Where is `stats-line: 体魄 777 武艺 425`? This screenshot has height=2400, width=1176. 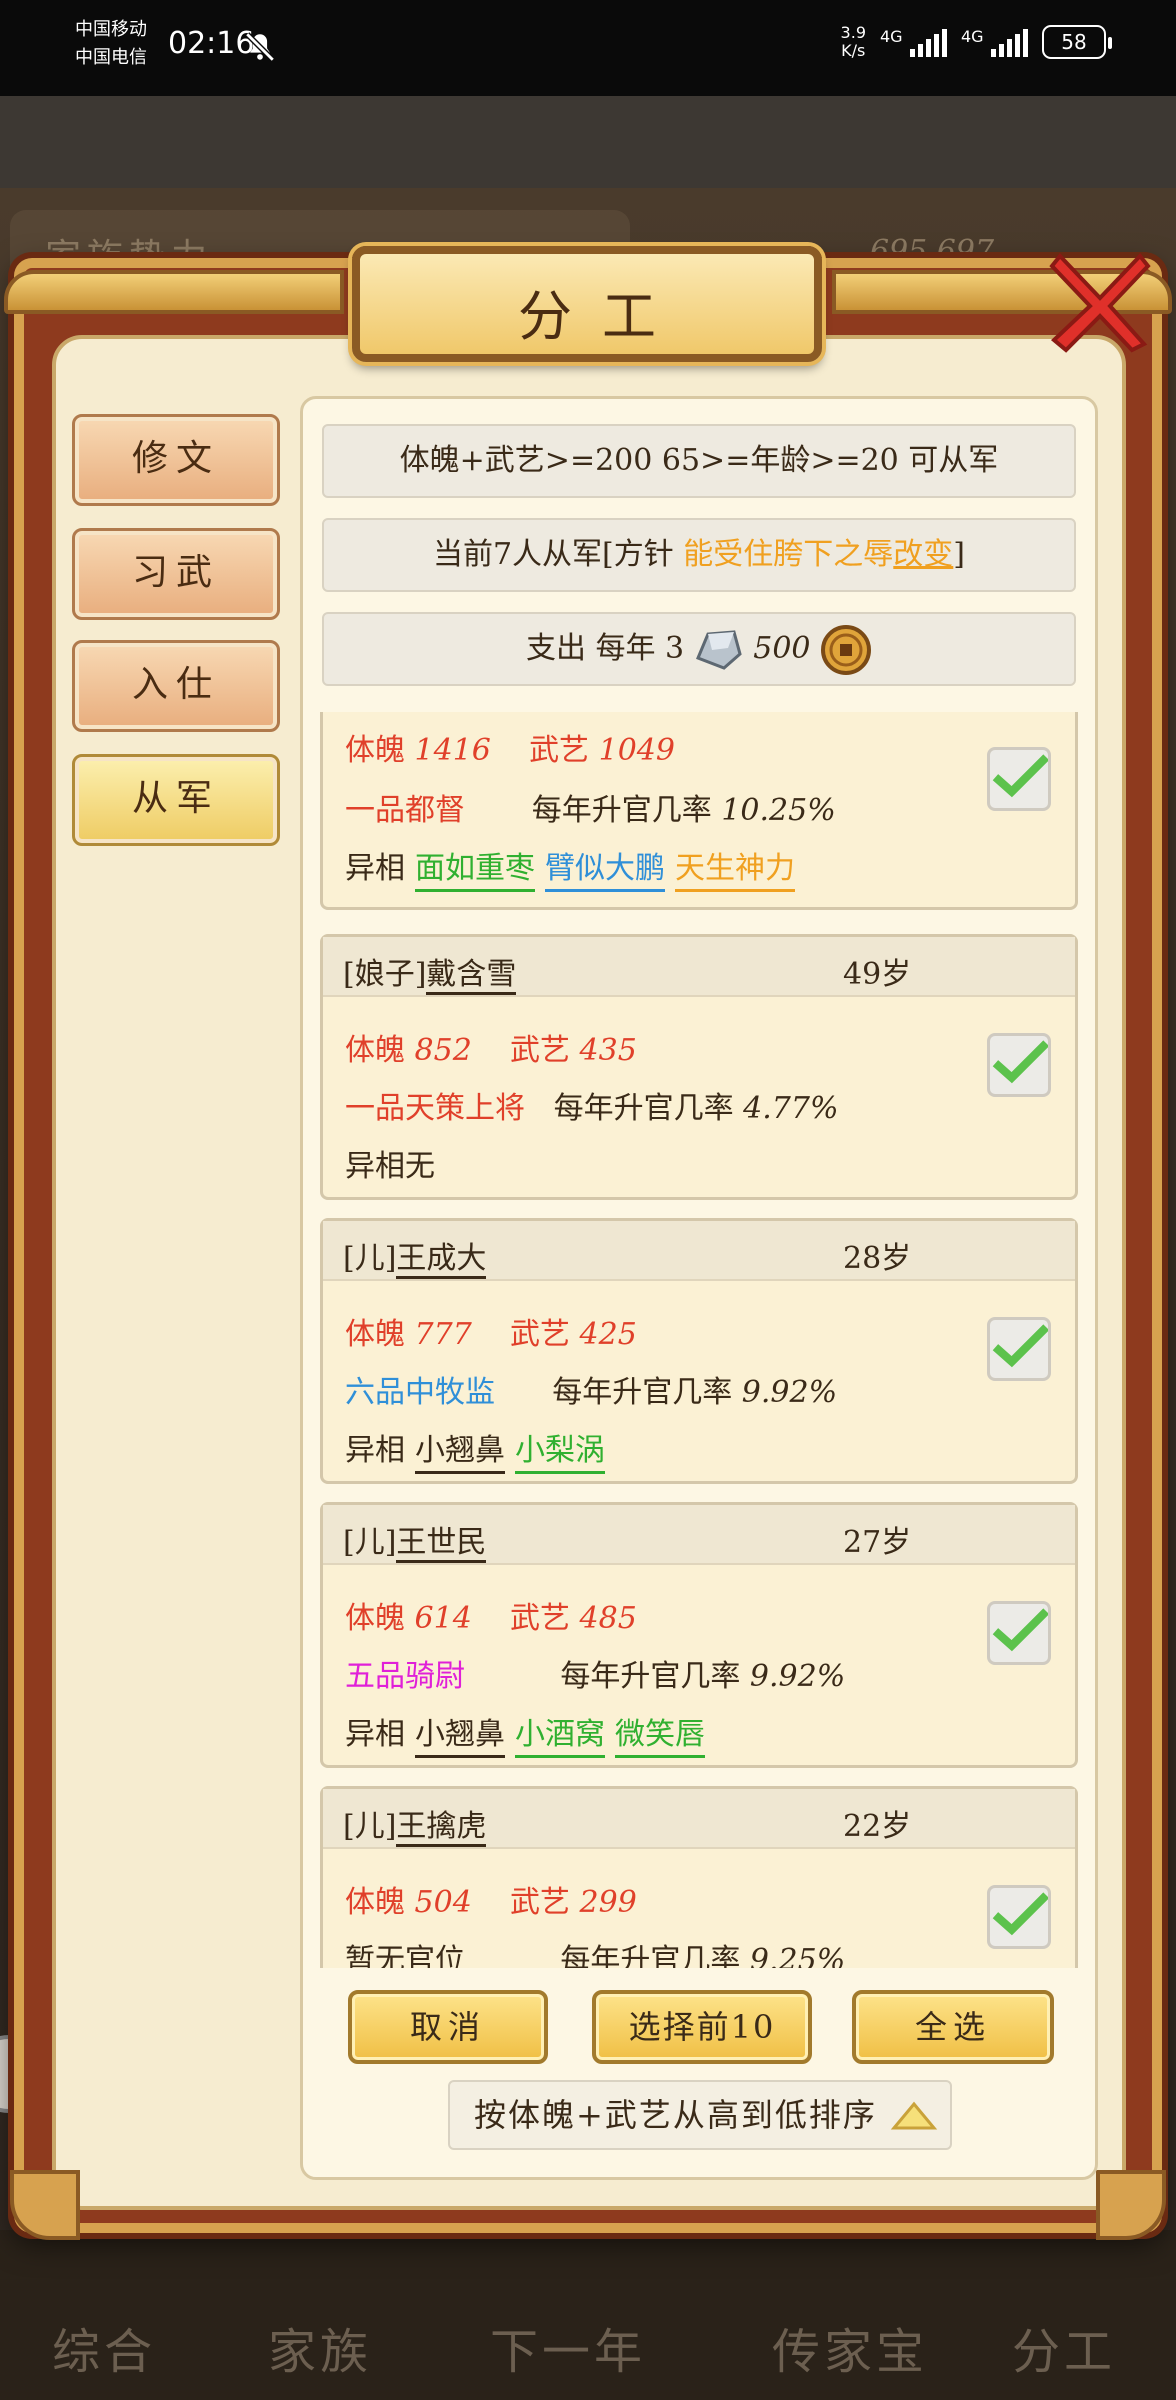
stats-line: 体魄 777 武艺 425 is located at coordinates (491, 1334).